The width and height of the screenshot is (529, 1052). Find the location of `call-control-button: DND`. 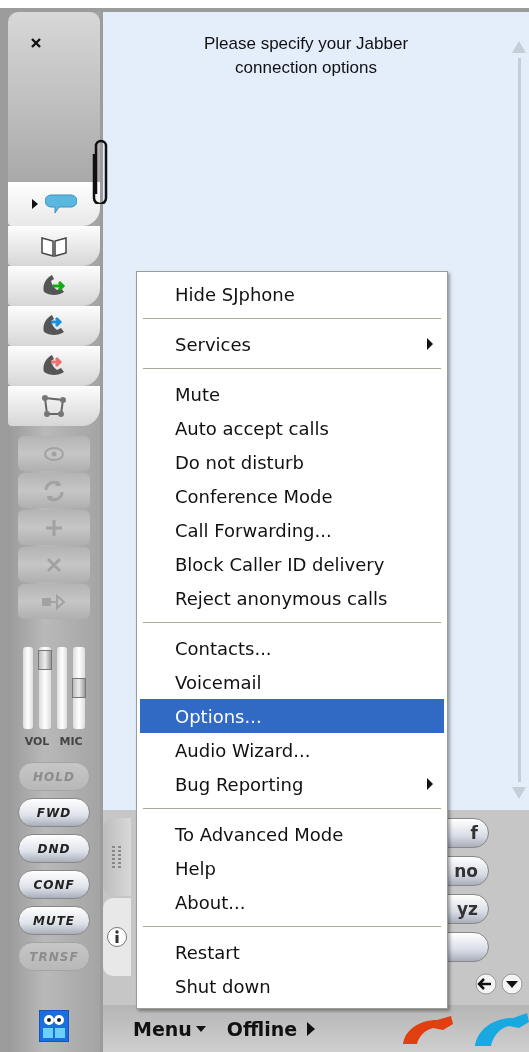

call-control-button: DND is located at coordinates (54, 848).